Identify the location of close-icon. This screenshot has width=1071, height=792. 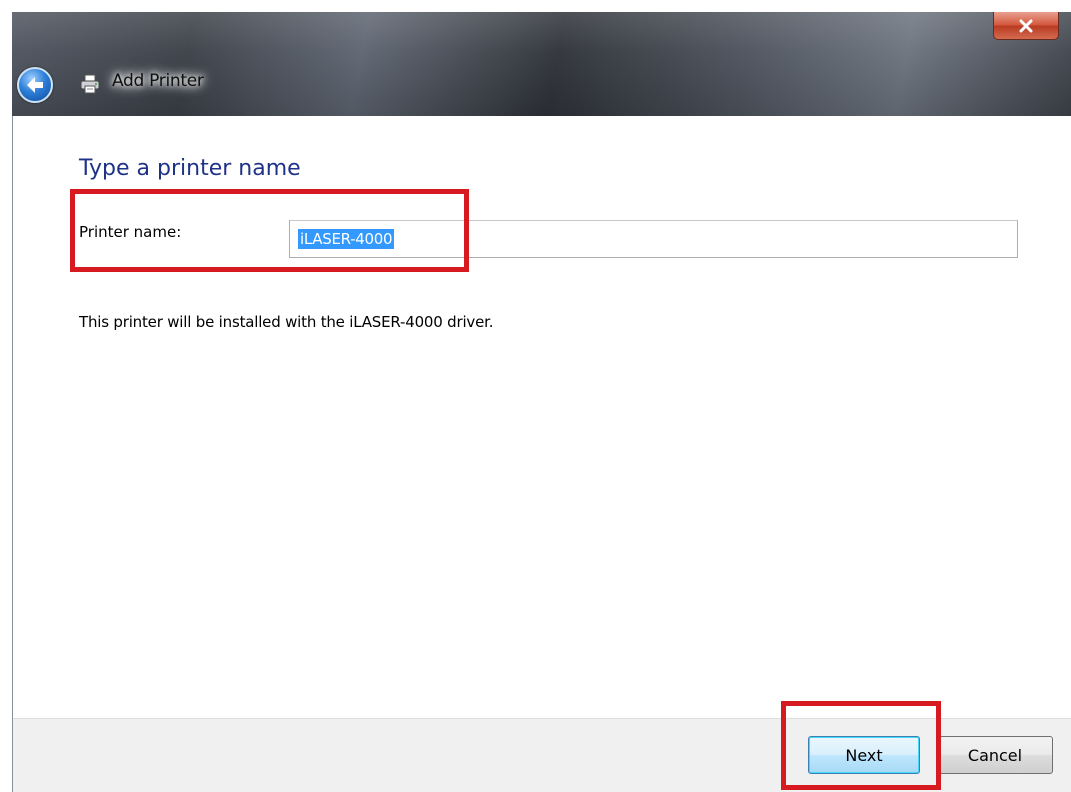
(1026, 25).